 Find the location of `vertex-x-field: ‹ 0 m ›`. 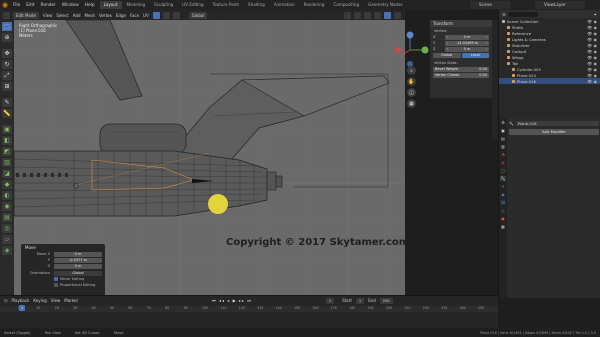

vertex-x-field: ‹ 0 m › is located at coordinates (467, 37).